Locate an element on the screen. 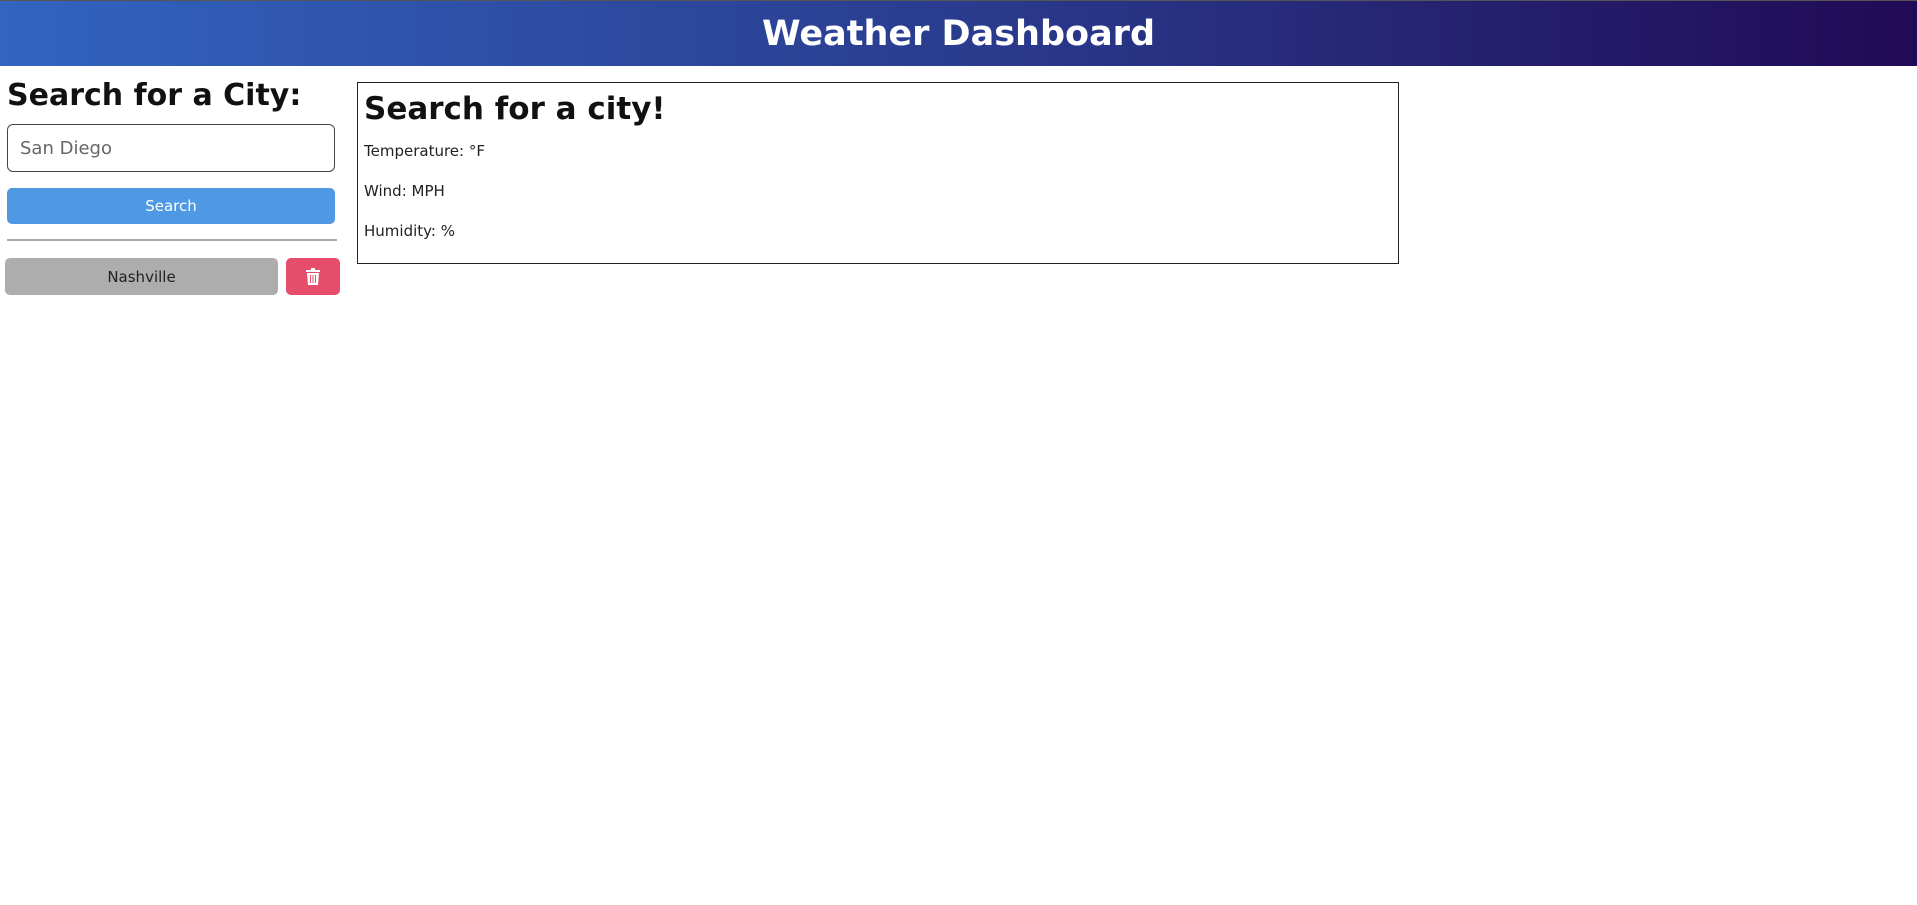  divider is located at coordinates (172, 240).